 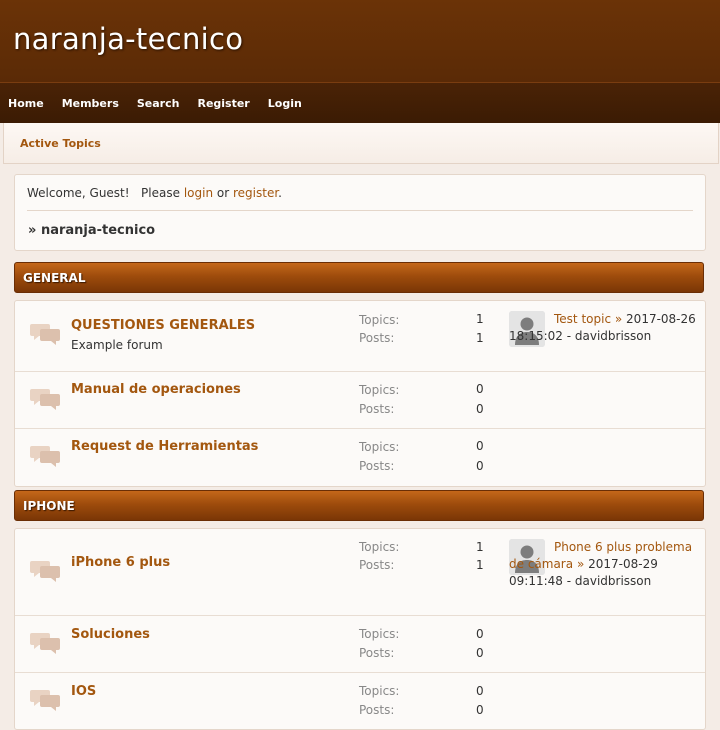 What do you see at coordinates (158, 103) in the screenshot?
I see `nav-search: Search` at bounding box center [158, 103].